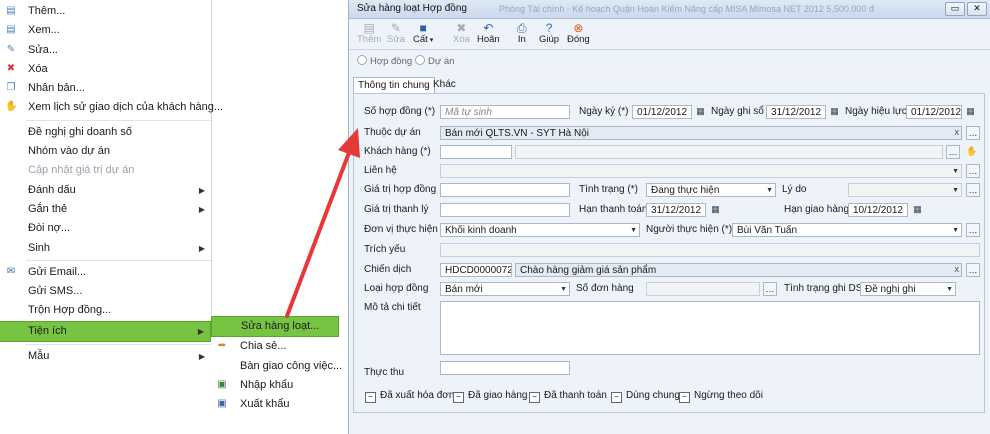  What do you see at coordinates (318, 233) in the screenshot?
I see `arrow-shaft` at bounding box center [318, 233].